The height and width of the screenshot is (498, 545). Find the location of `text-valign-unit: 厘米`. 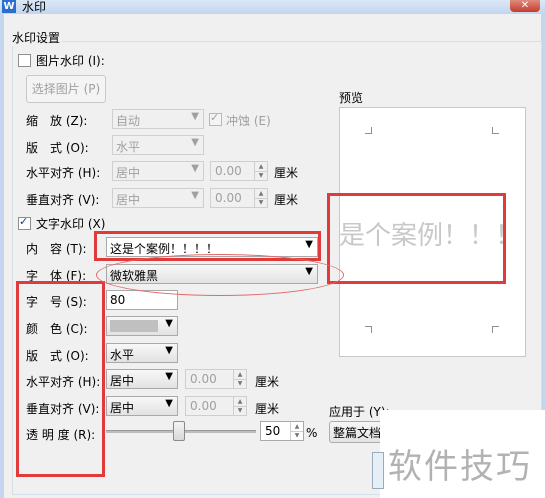

text-valign-unit: 厘米 is located at coordinates (267, 409).